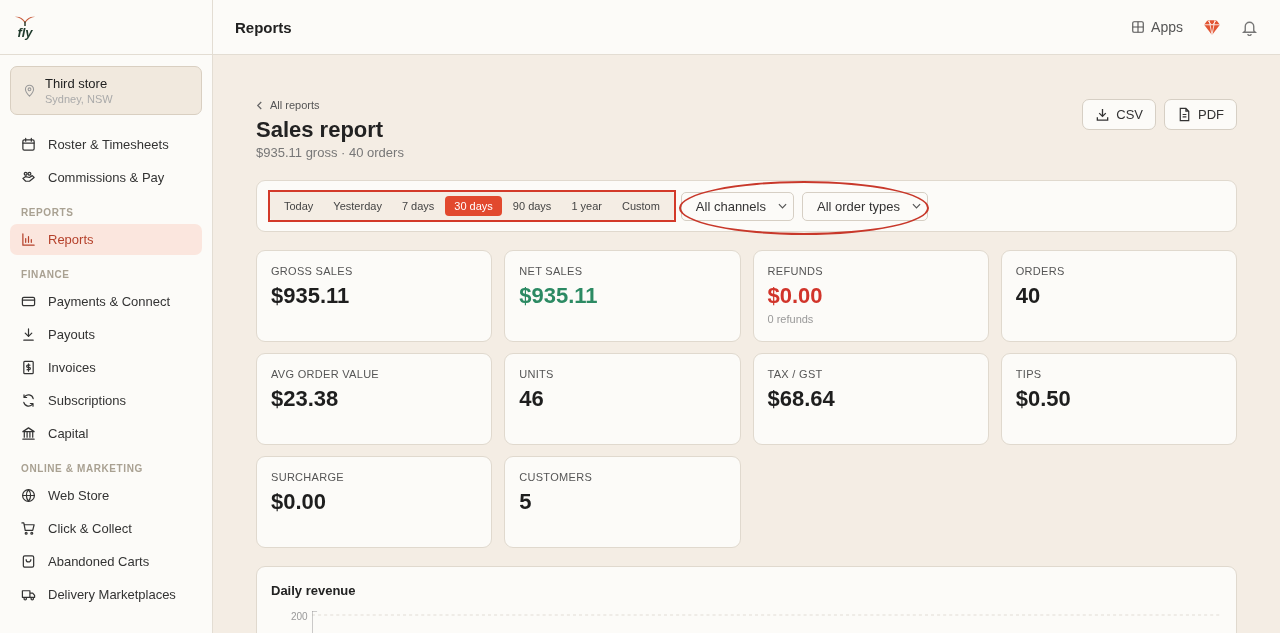  Describe the element at coordinates (1212, 27) in the screenshot. I see `gem-icon` at that location.